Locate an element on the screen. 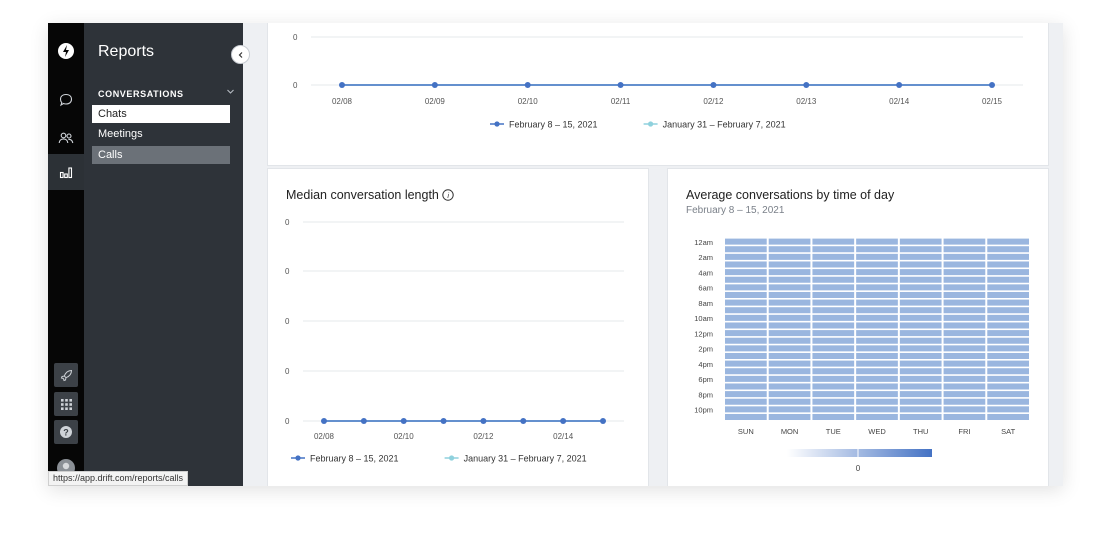 The height and width of the screenshot is (536, 1096). heatmap-row-label: 12am is located at coordinates (703, 242).